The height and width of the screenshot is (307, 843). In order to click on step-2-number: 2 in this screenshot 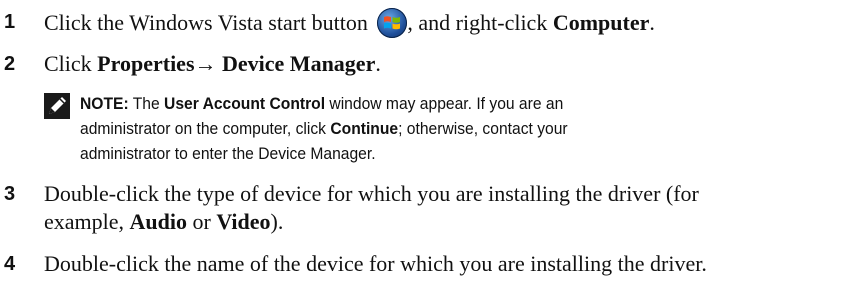, I will do `click(10, 64)`.